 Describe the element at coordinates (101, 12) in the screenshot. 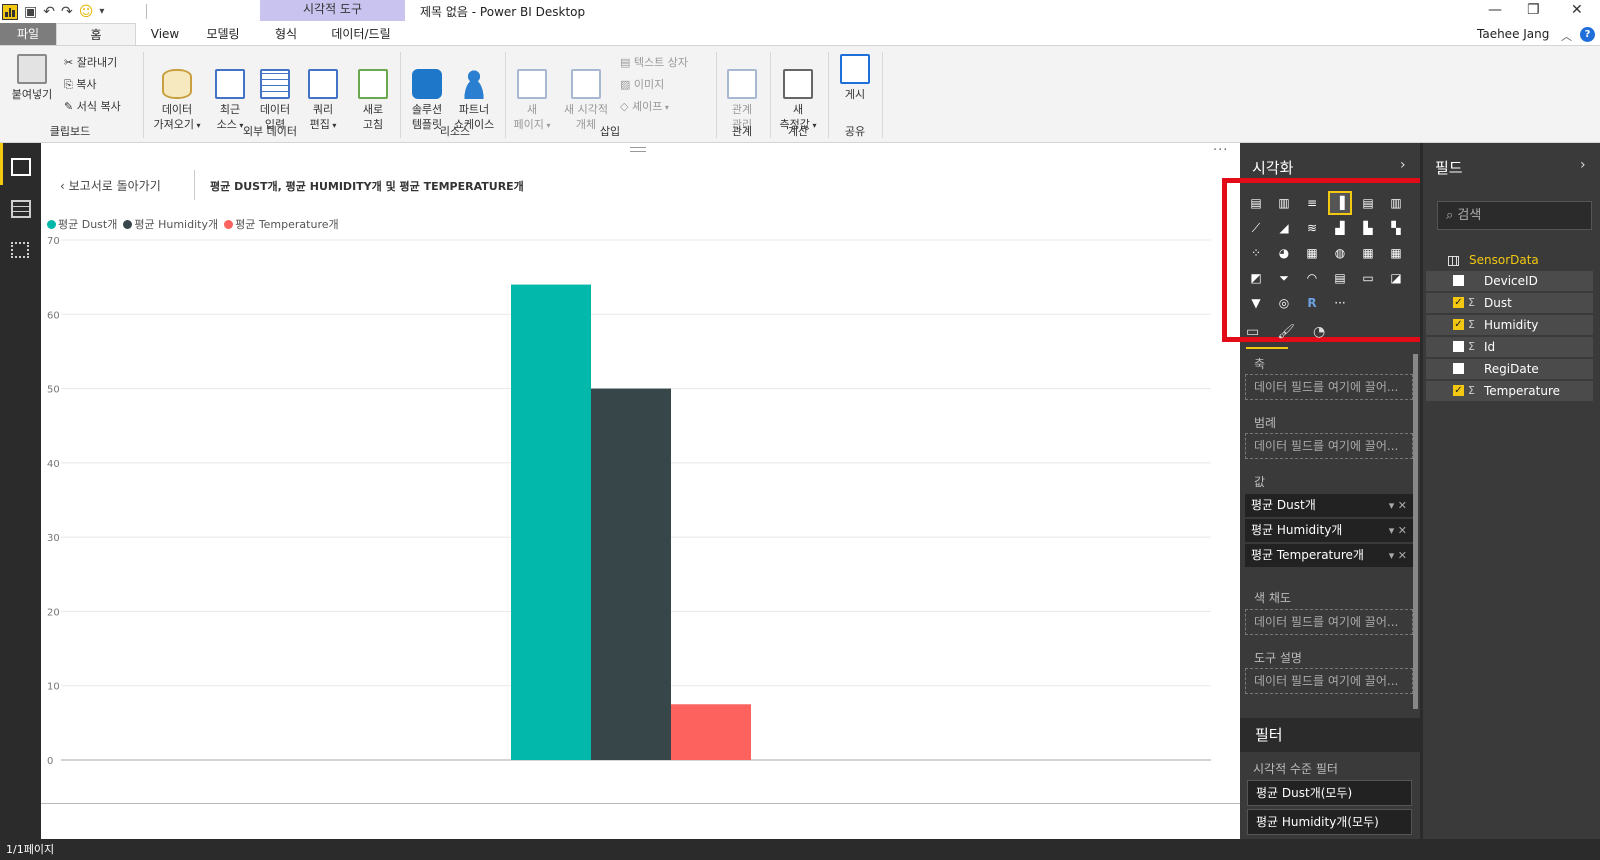

I see `customize-toolbar-icon: ▾` at that location.